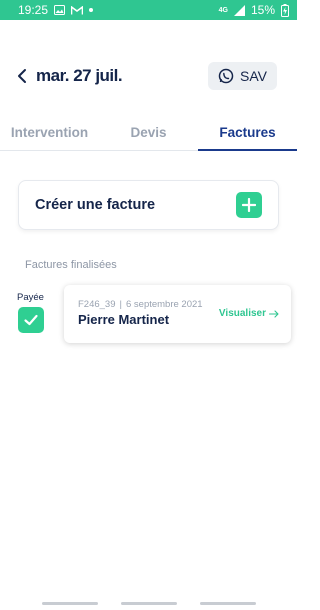  What do you see at coordinates (91, 10) in the screenshot?
I see `notification-dot-icon` at bounding box center [91, 10].